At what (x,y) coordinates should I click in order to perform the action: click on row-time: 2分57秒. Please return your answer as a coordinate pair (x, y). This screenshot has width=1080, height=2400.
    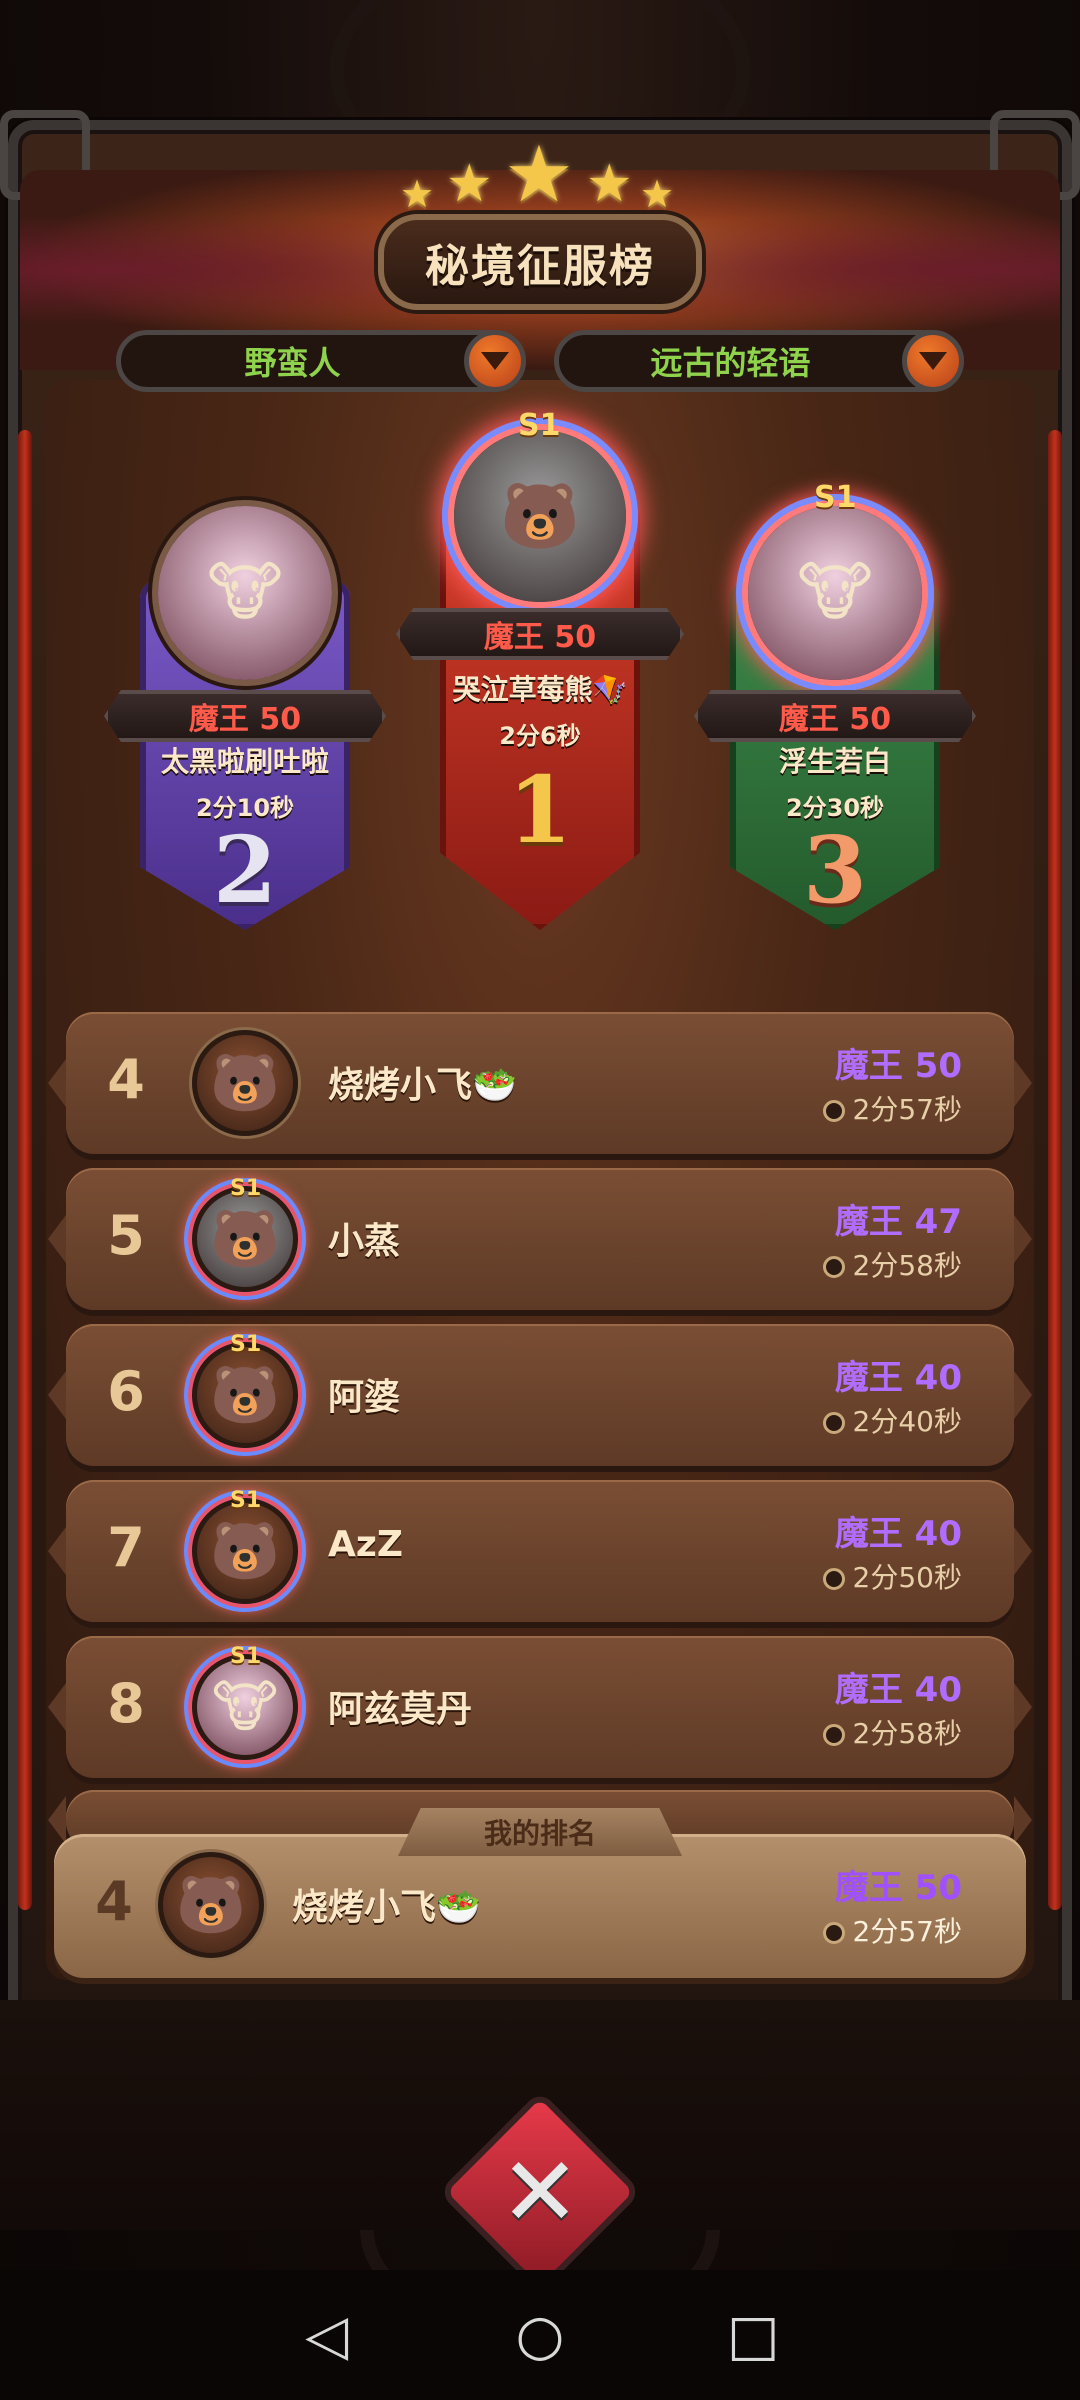
    Looking at the image, I should click on (892, 1108).